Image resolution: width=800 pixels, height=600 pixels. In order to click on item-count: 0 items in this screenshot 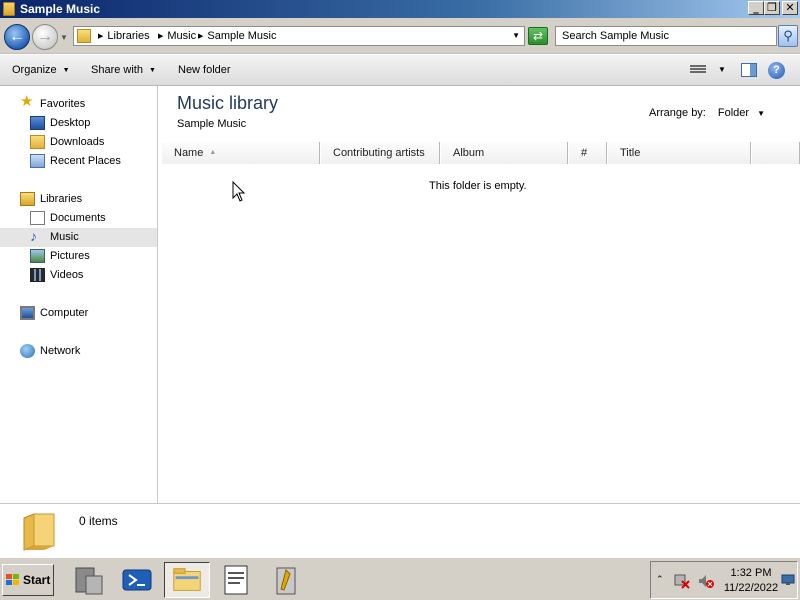, I will do `click(98, 521)`.